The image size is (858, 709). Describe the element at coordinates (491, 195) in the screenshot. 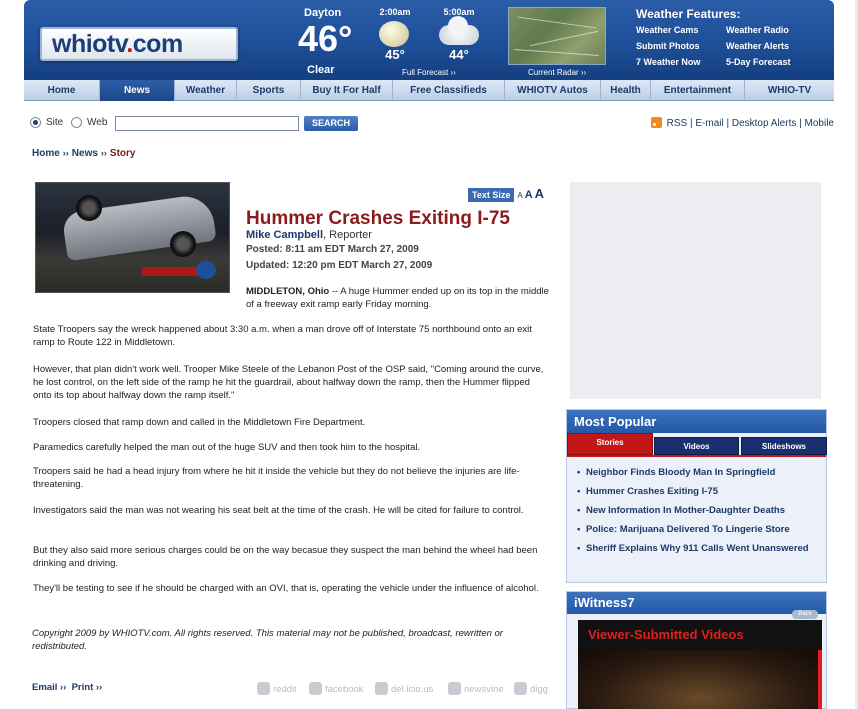

I see `text-size-label: Text Size` at that location.